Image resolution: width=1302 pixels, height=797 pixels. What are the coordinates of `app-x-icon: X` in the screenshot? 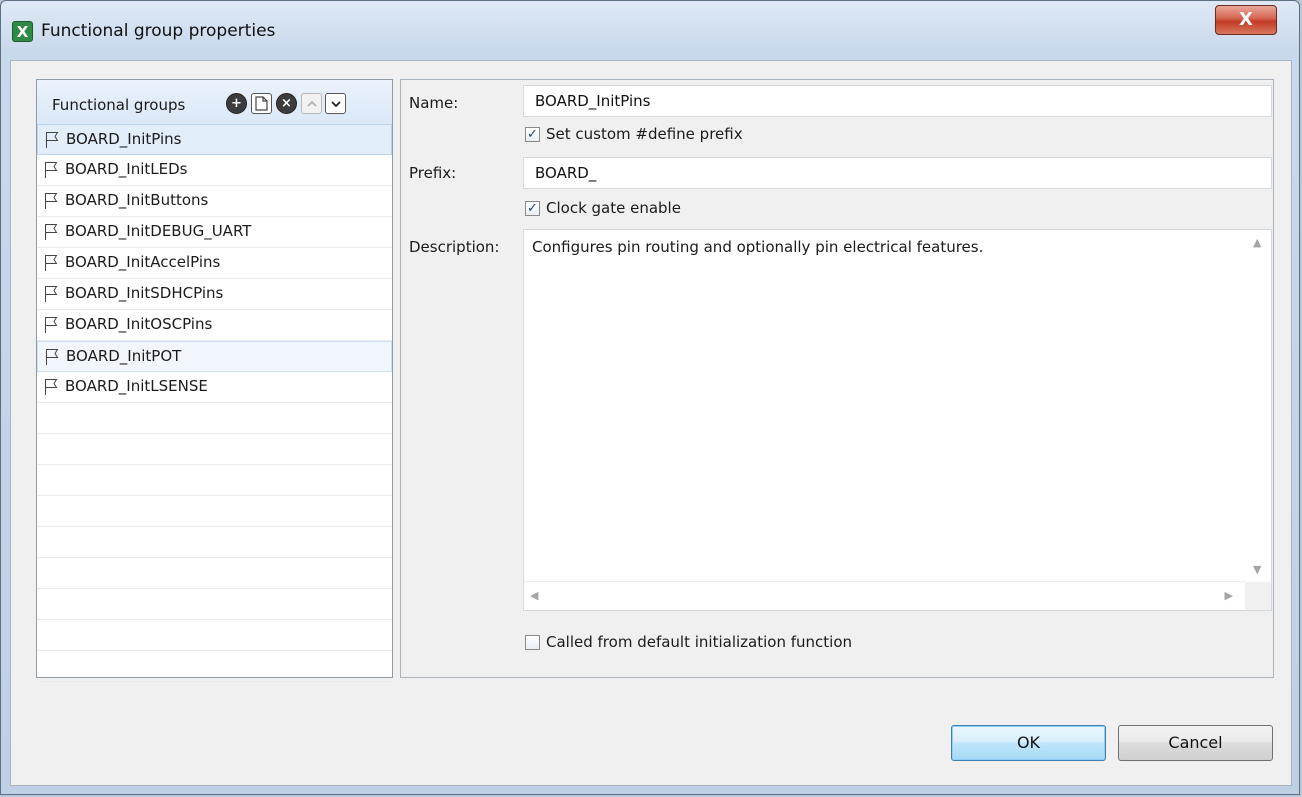 It's located at (22, 31).